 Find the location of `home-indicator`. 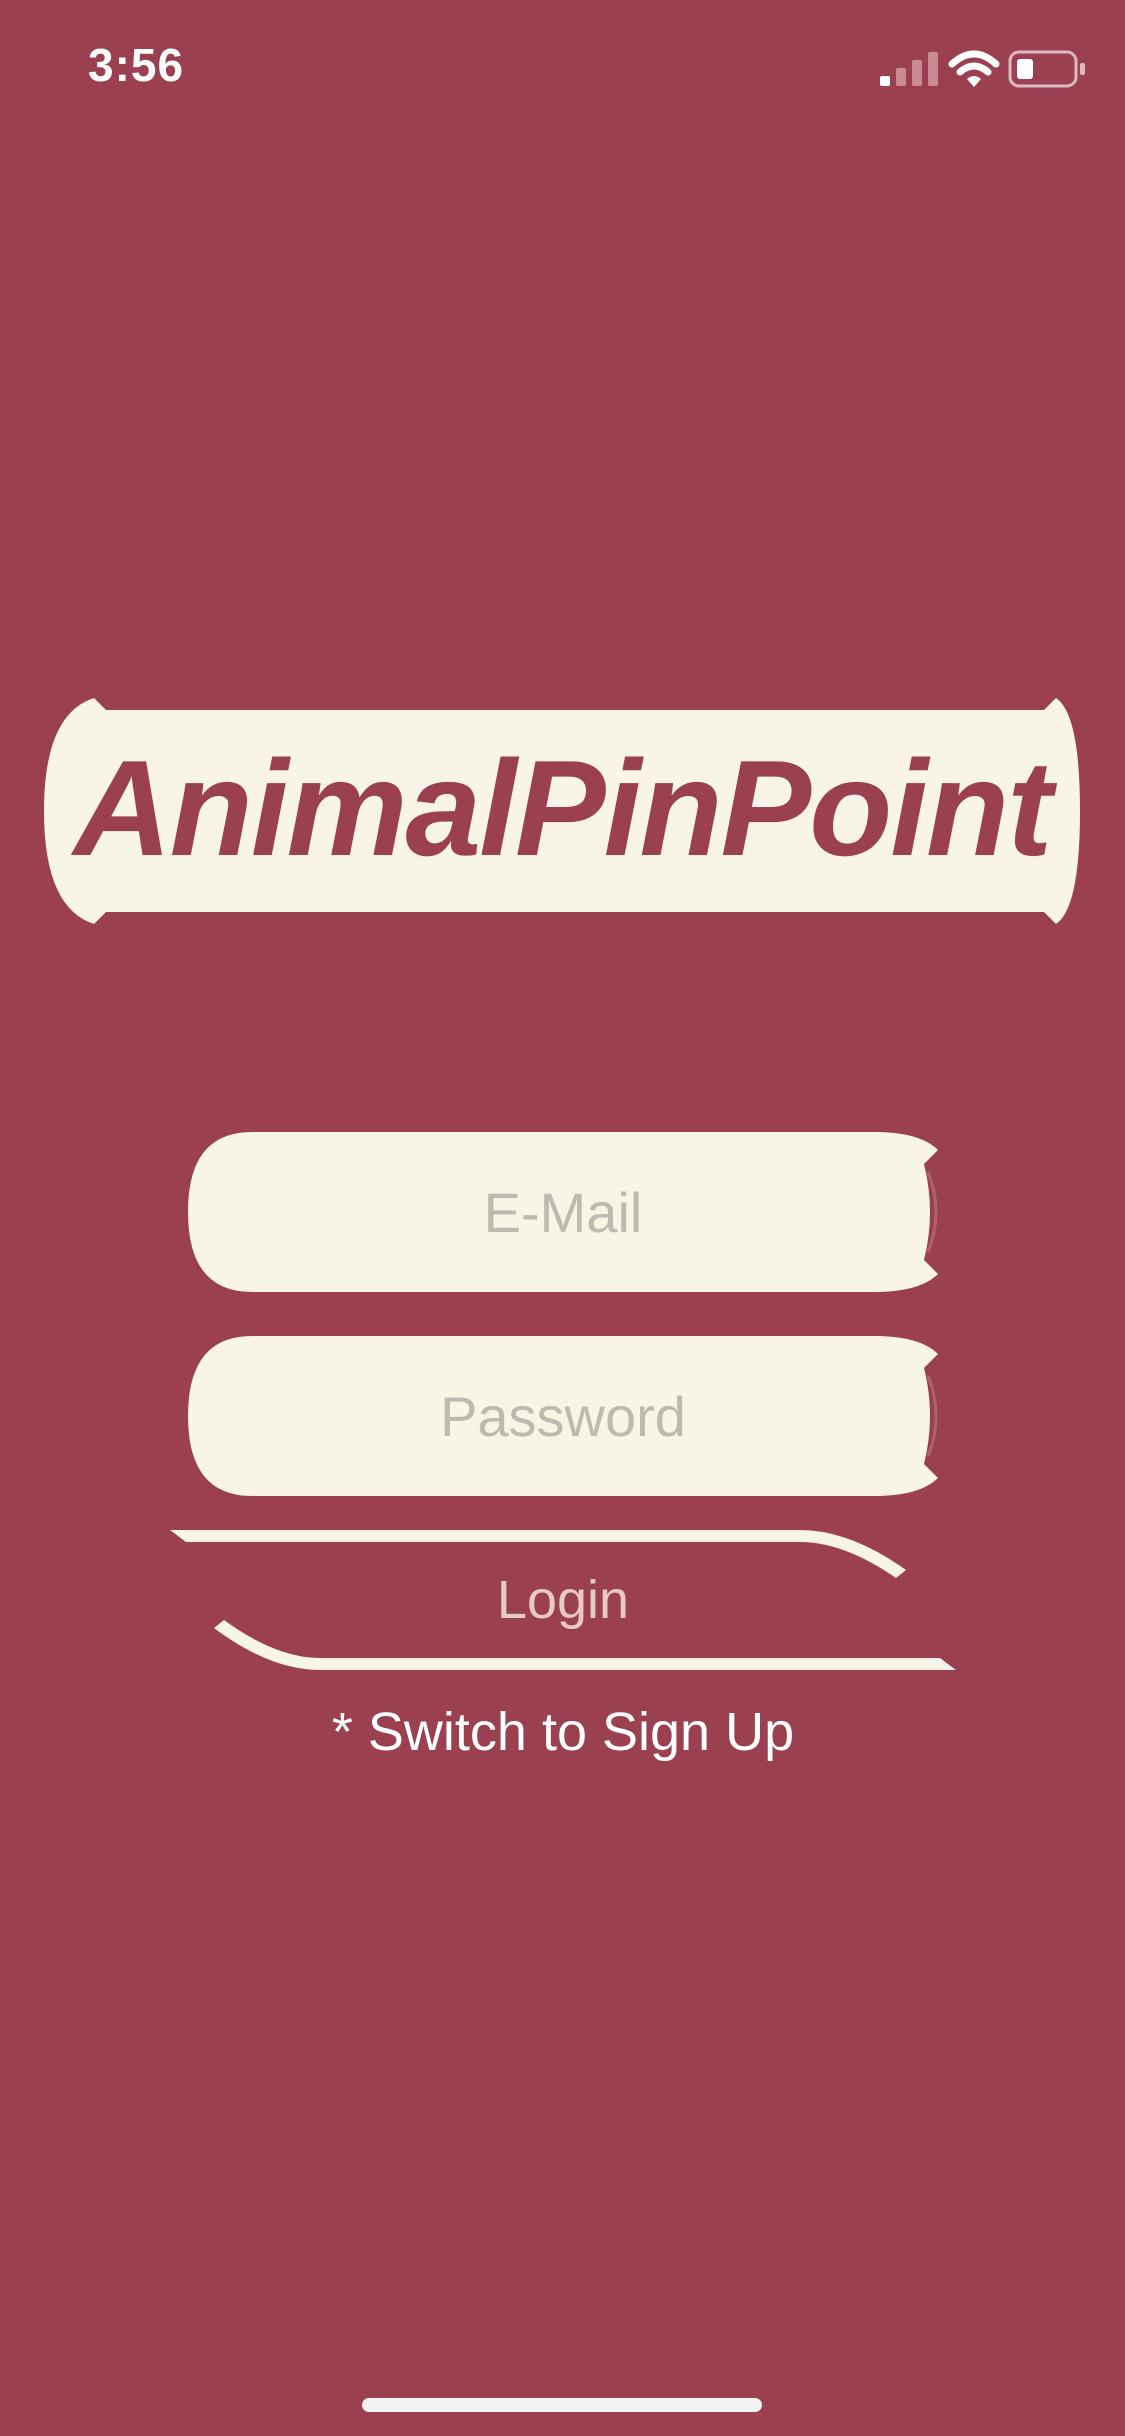

home-indicator is located at coordinates (562, 2405).